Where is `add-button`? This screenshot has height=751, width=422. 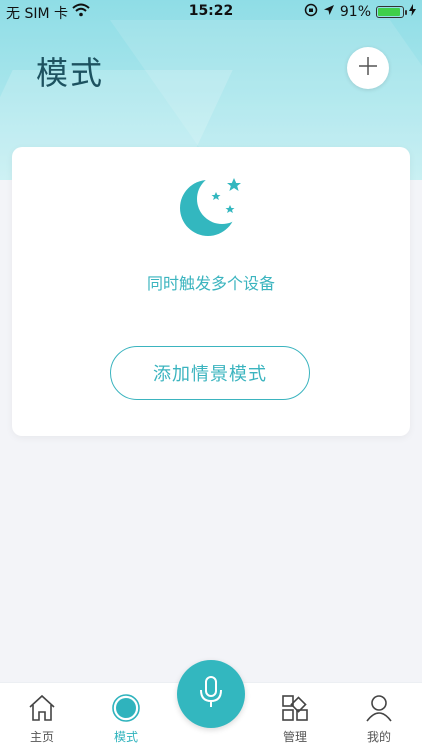 add-button is located at coordinates (368, 68).